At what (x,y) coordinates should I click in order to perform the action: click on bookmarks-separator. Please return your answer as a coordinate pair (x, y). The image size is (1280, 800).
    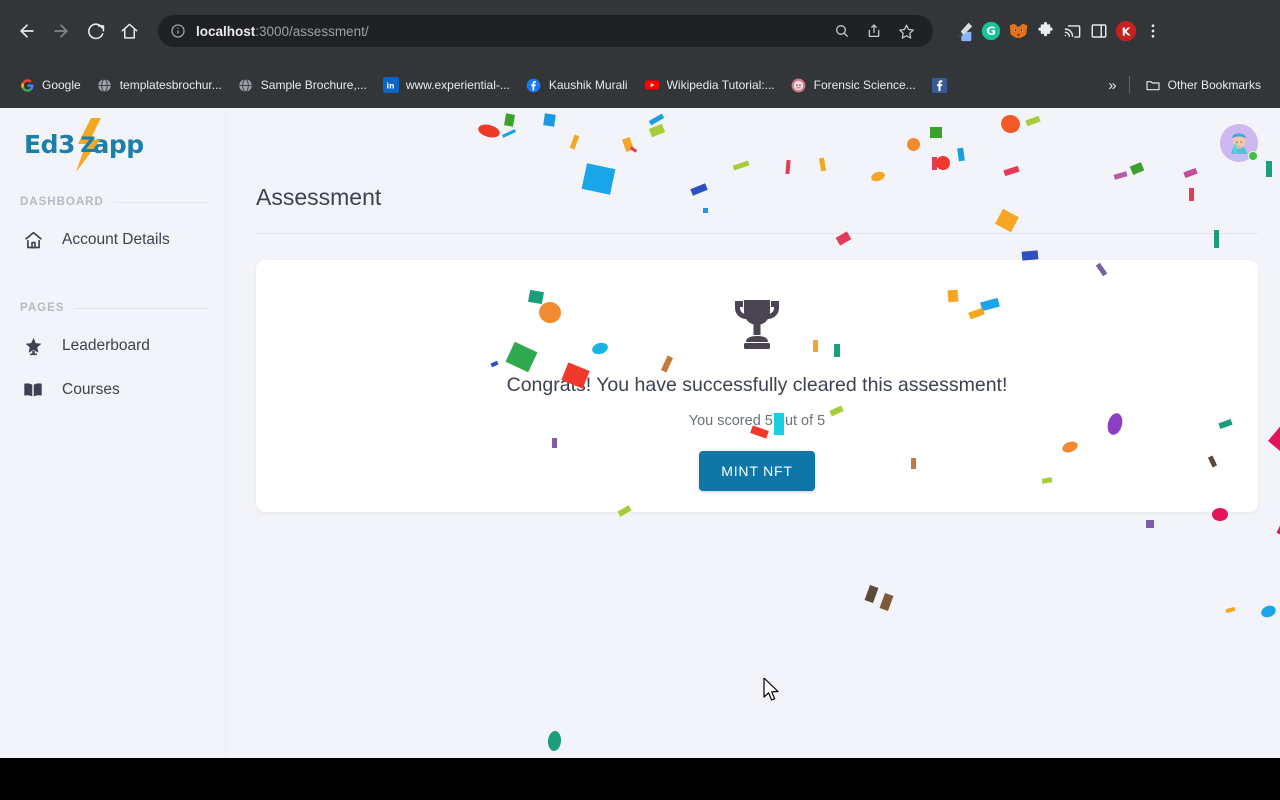
    Looking at the image, I should click on (1129, 85).